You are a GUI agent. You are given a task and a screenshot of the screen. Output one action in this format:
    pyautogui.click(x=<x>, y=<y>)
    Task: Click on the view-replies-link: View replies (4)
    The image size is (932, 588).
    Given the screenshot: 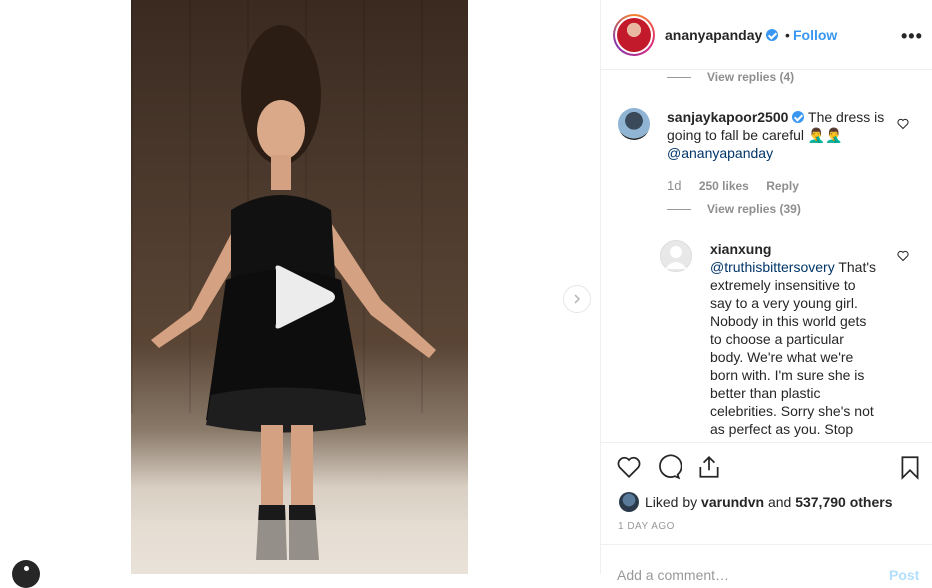 What is the action you would take?
    pyautogui.click(x=730, y=77)
    